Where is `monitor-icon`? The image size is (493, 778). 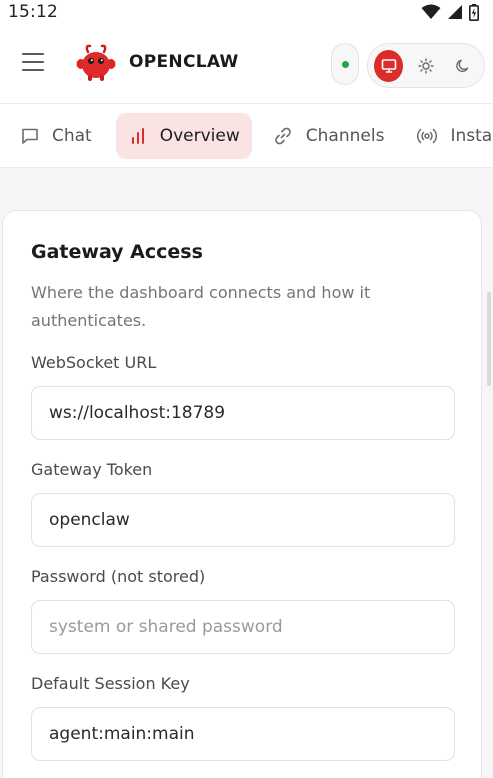 monitor-icon is located at coordinates (388, 65).